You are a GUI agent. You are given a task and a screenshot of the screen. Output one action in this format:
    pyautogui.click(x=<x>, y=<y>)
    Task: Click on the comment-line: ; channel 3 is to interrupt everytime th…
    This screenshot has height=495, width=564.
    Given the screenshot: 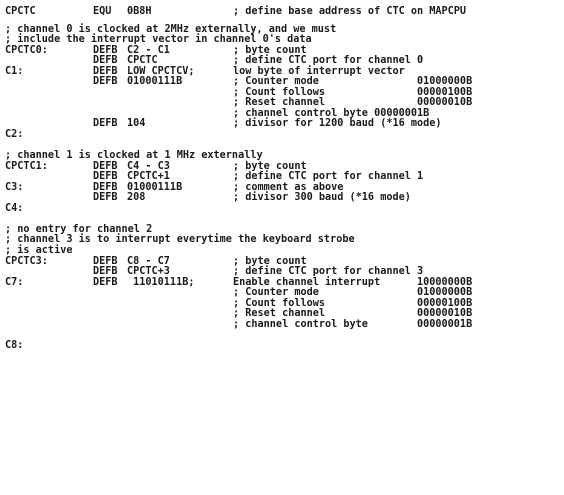 What is the action you would take?
    pyautogui.click(x=283, y=240)
    